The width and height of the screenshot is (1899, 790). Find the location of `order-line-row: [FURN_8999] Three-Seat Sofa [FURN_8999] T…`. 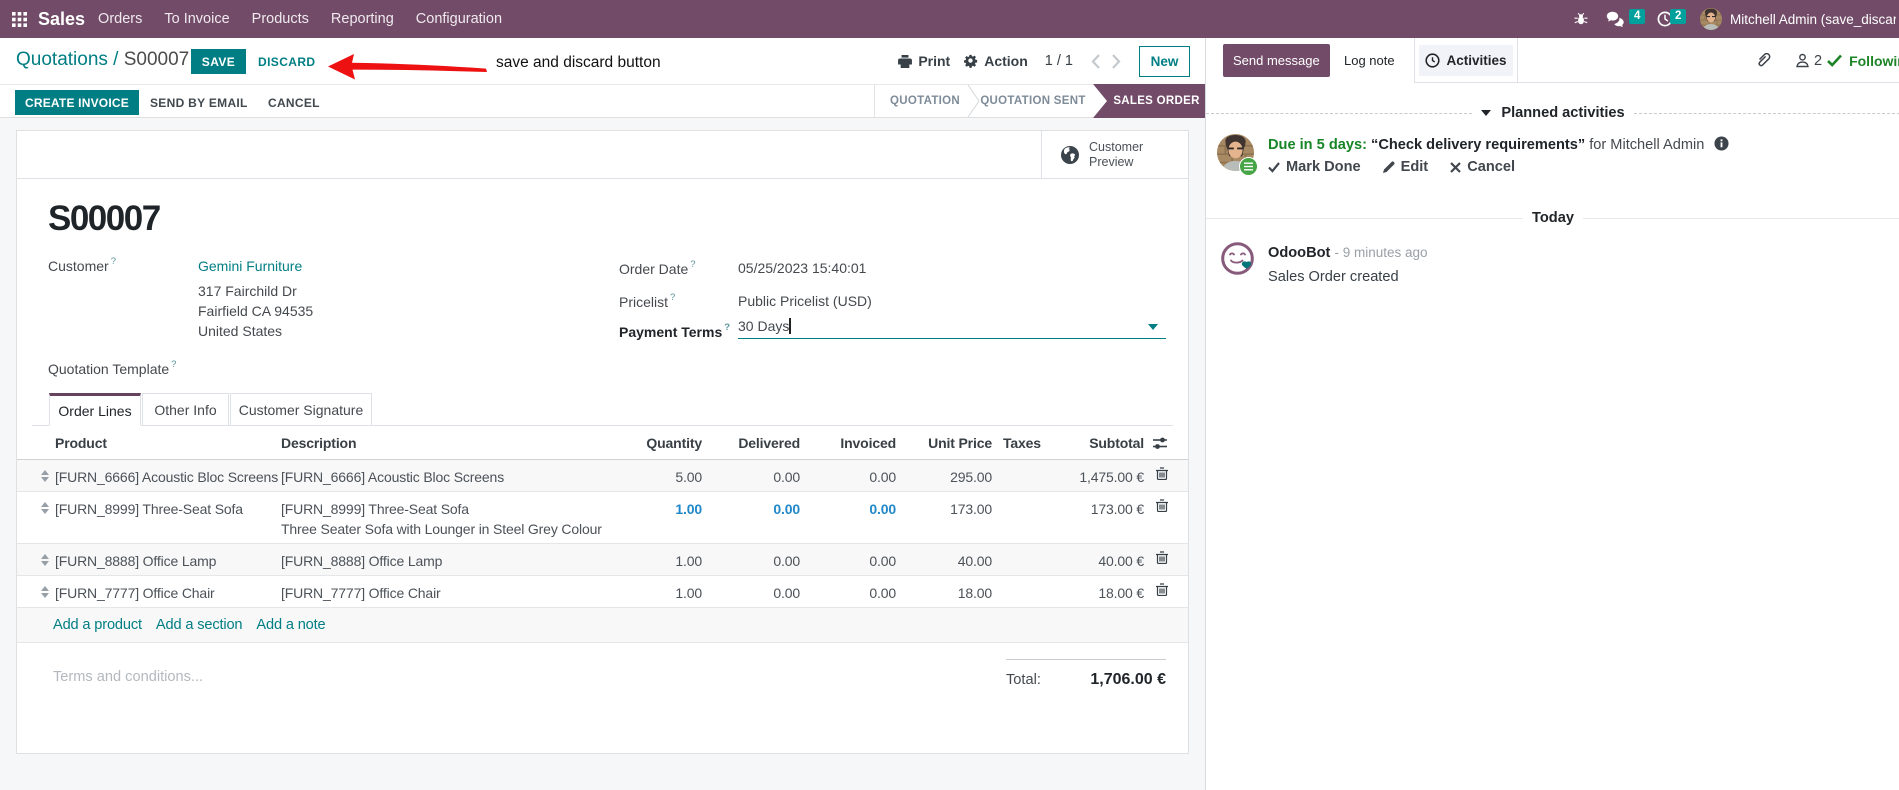

order-line-row: [FURN_8999] Three-Seat Sofa [FURN_8999] T… is located at coordinates (602, 518).